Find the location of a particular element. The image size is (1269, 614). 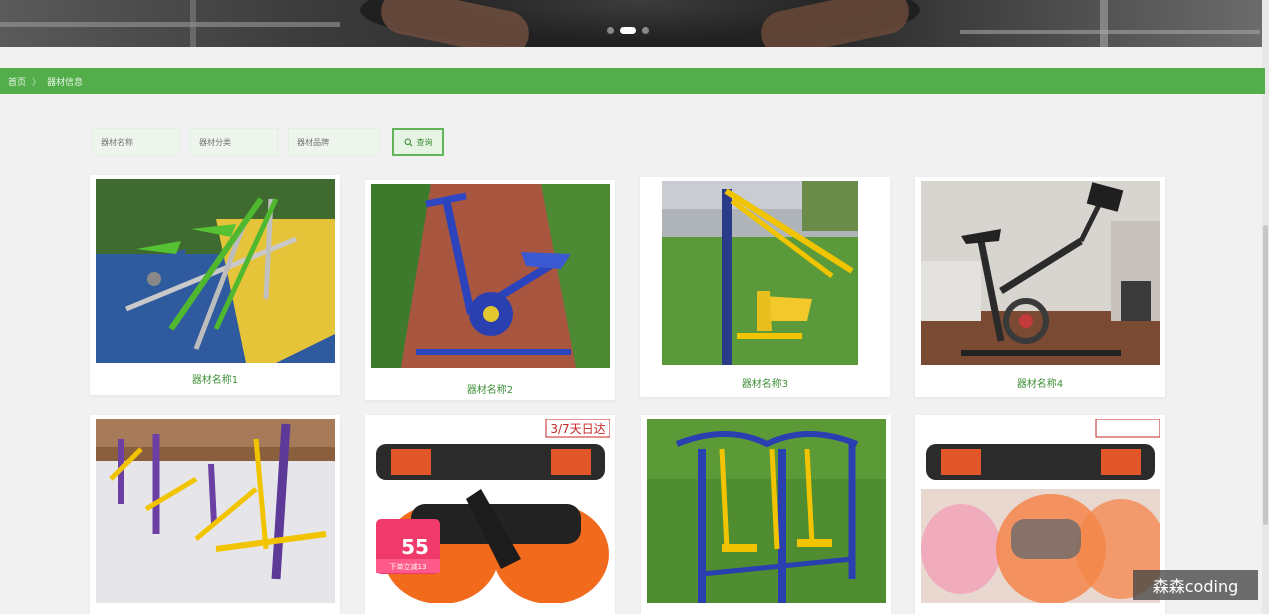

product-name: 器材名称4 is located at coordinates (1040, 382).